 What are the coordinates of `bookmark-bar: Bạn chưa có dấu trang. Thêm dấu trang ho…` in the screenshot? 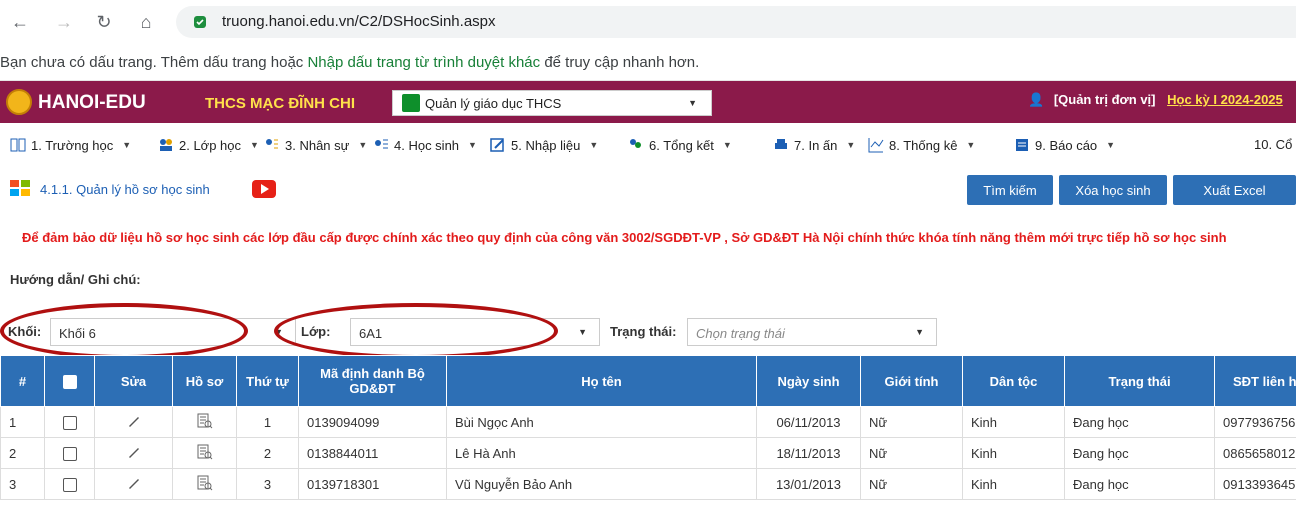 It's located at (648, 62).